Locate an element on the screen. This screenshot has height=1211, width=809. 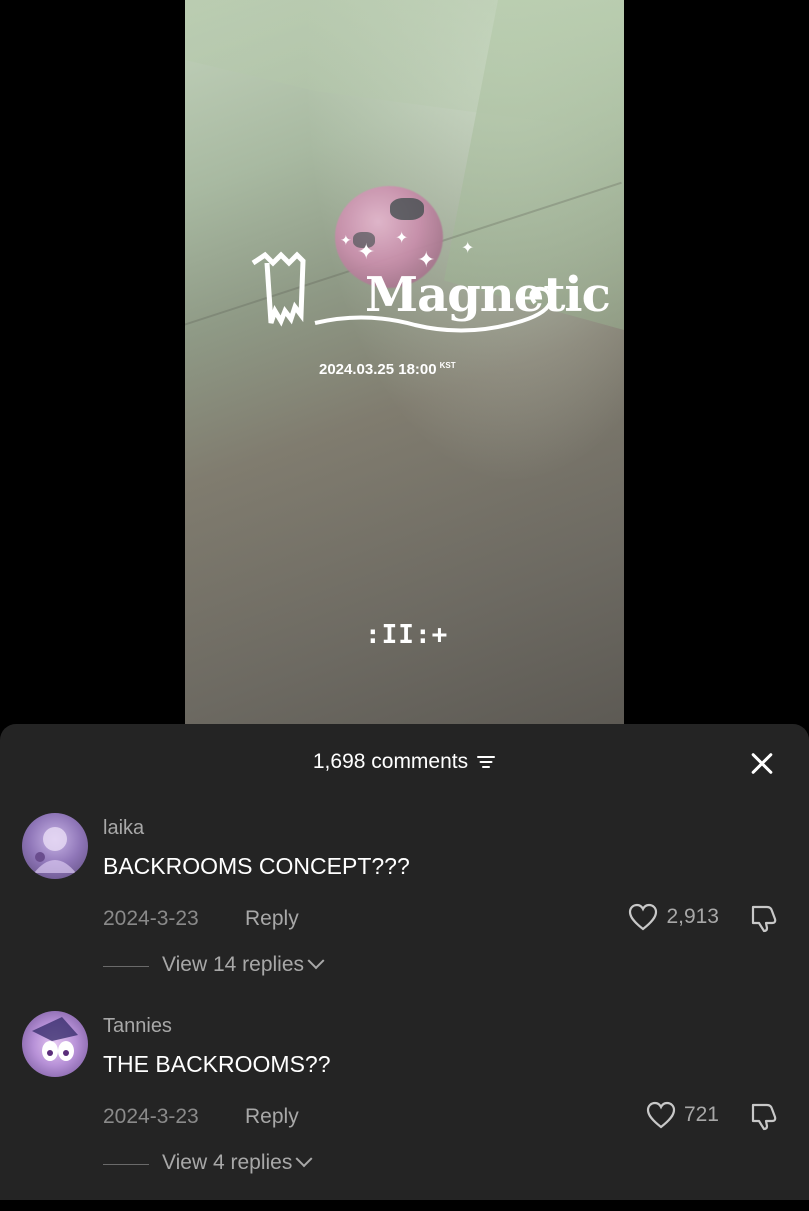
like-button: 721 is located at coordinates (682, 1115).